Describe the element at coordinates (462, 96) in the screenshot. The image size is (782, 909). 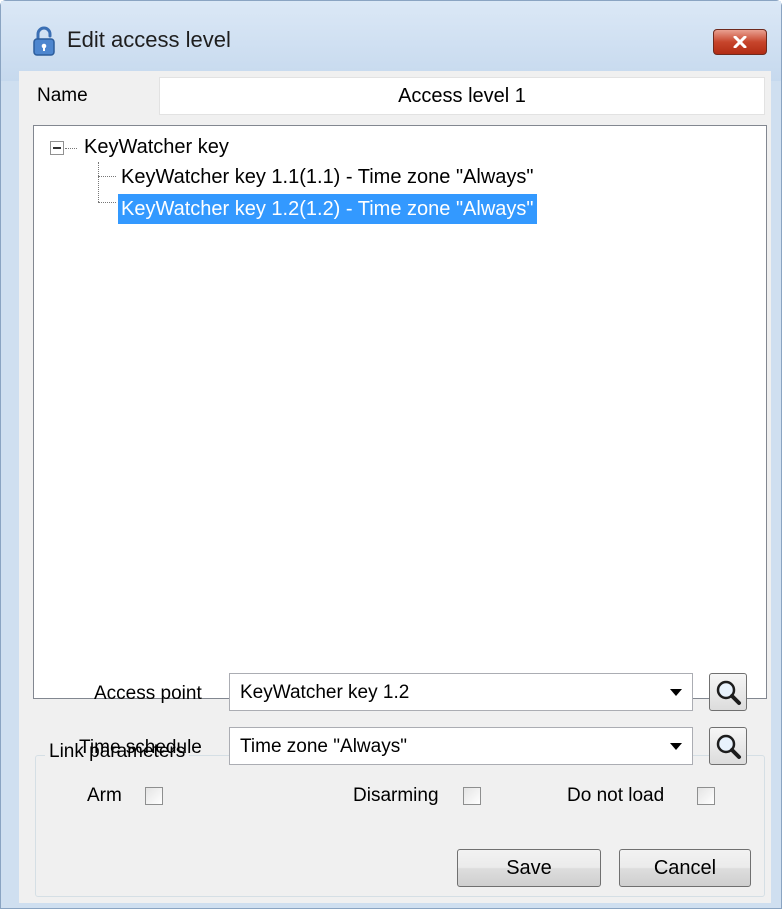
I see `name-input` at that location.